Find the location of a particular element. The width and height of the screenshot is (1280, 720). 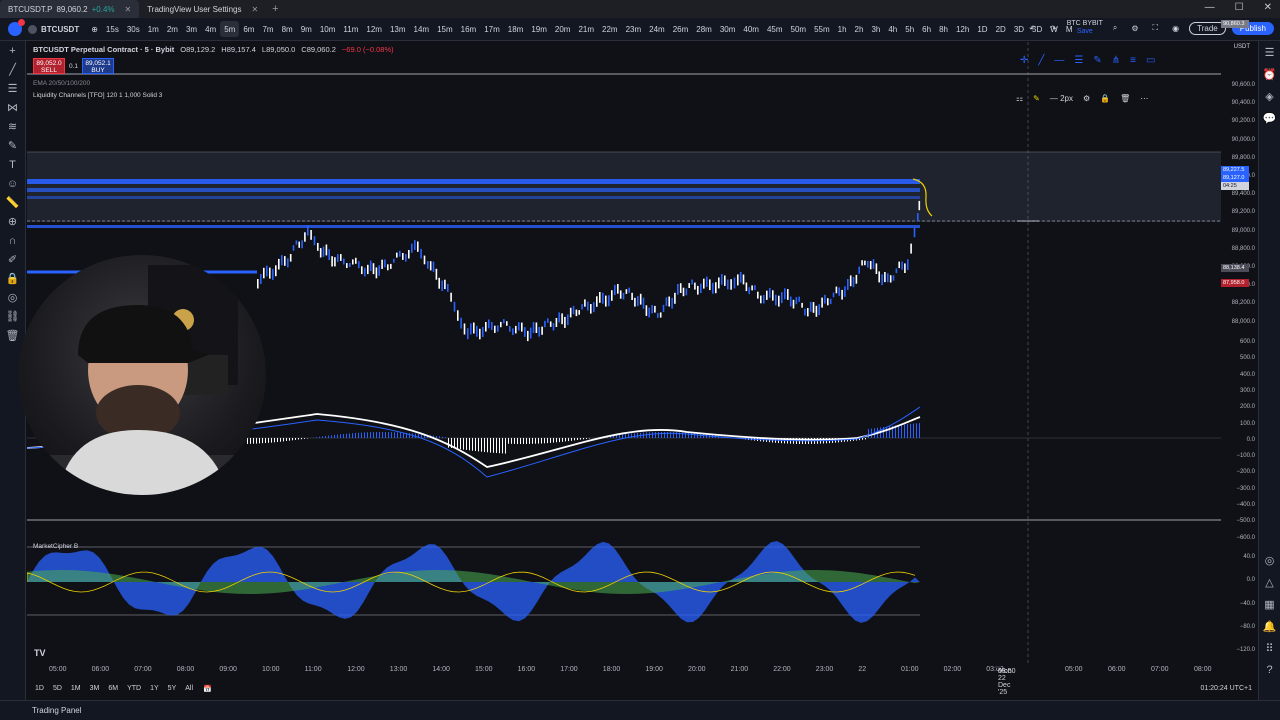

range-6M: 6M is located at coordinates (113, 688).